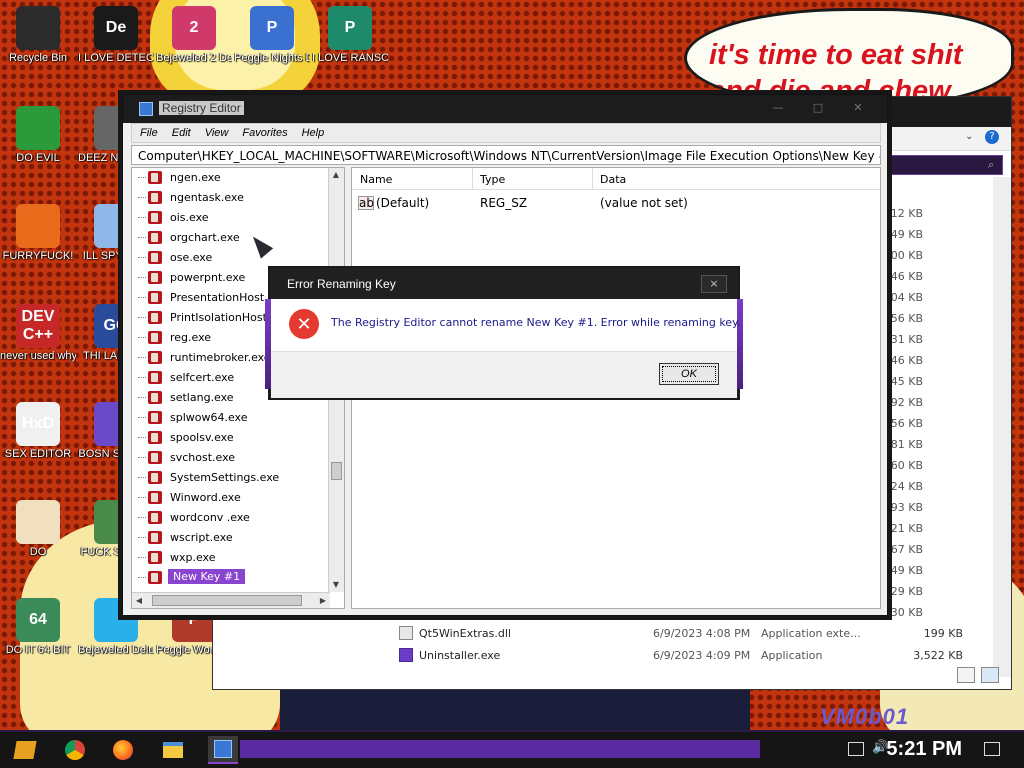 The height and width of the screenshot is (768, 1024). What do you see at coordinates (336, 471) in the screenshot?
I see `tree-scroll-thumb` at bounding box center [336, 471].